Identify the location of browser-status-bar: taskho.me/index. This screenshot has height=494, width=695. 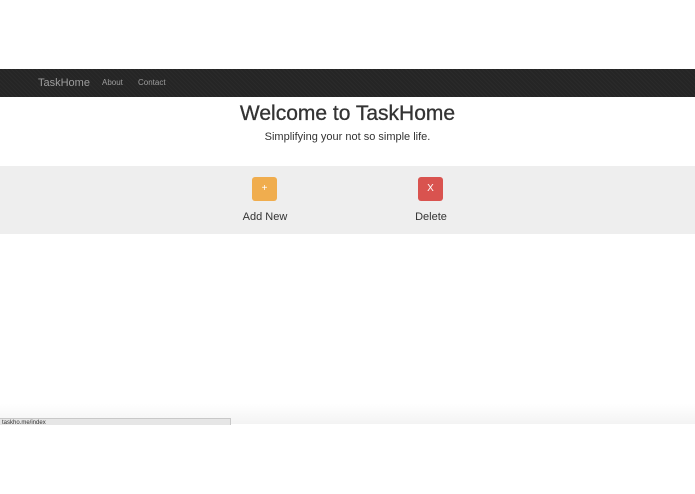
(115, 421).